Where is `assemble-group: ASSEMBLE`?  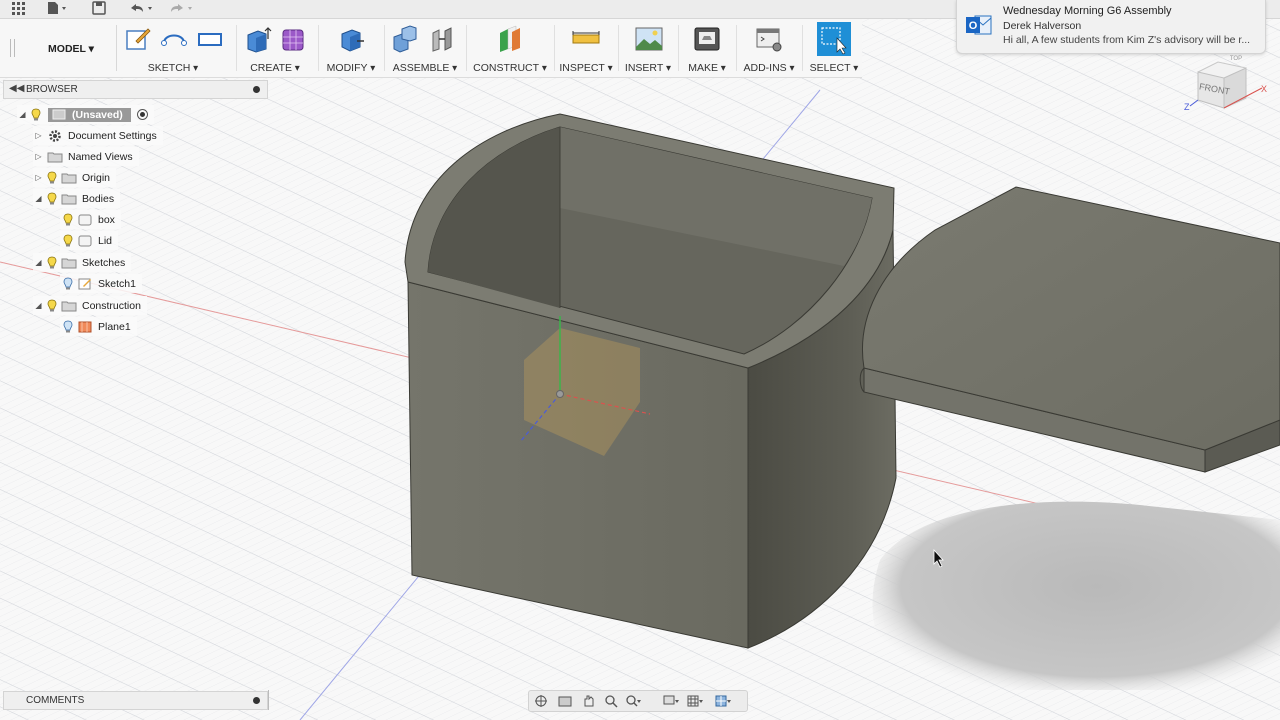
assemble-group: ASSEMBLE is located at coordinates (425, 48).